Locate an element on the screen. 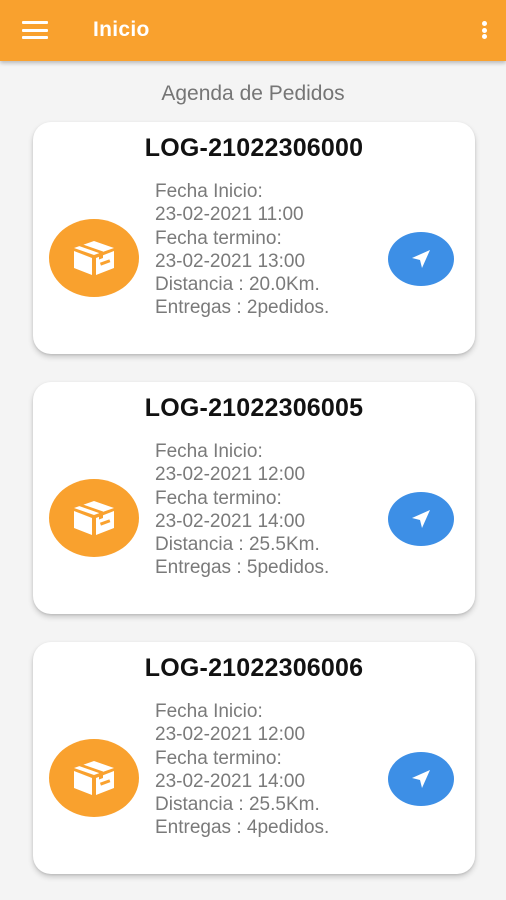  app-bar: Inicio is located at coordinates (253, 30).